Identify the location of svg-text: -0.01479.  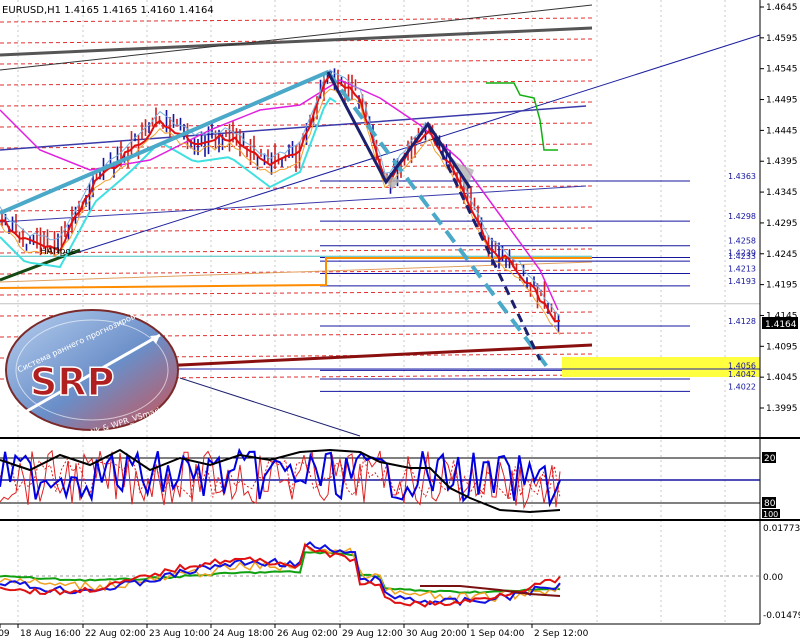
(781, 616).